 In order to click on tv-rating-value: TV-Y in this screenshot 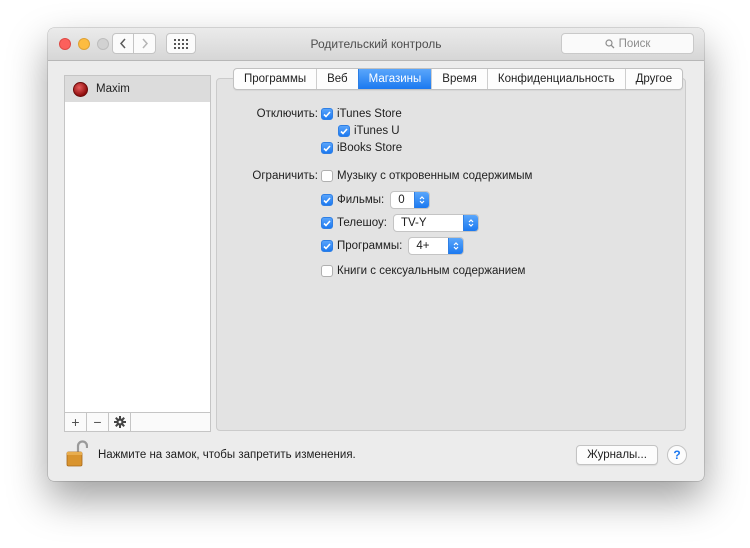, I will do `click(413, 223)`.